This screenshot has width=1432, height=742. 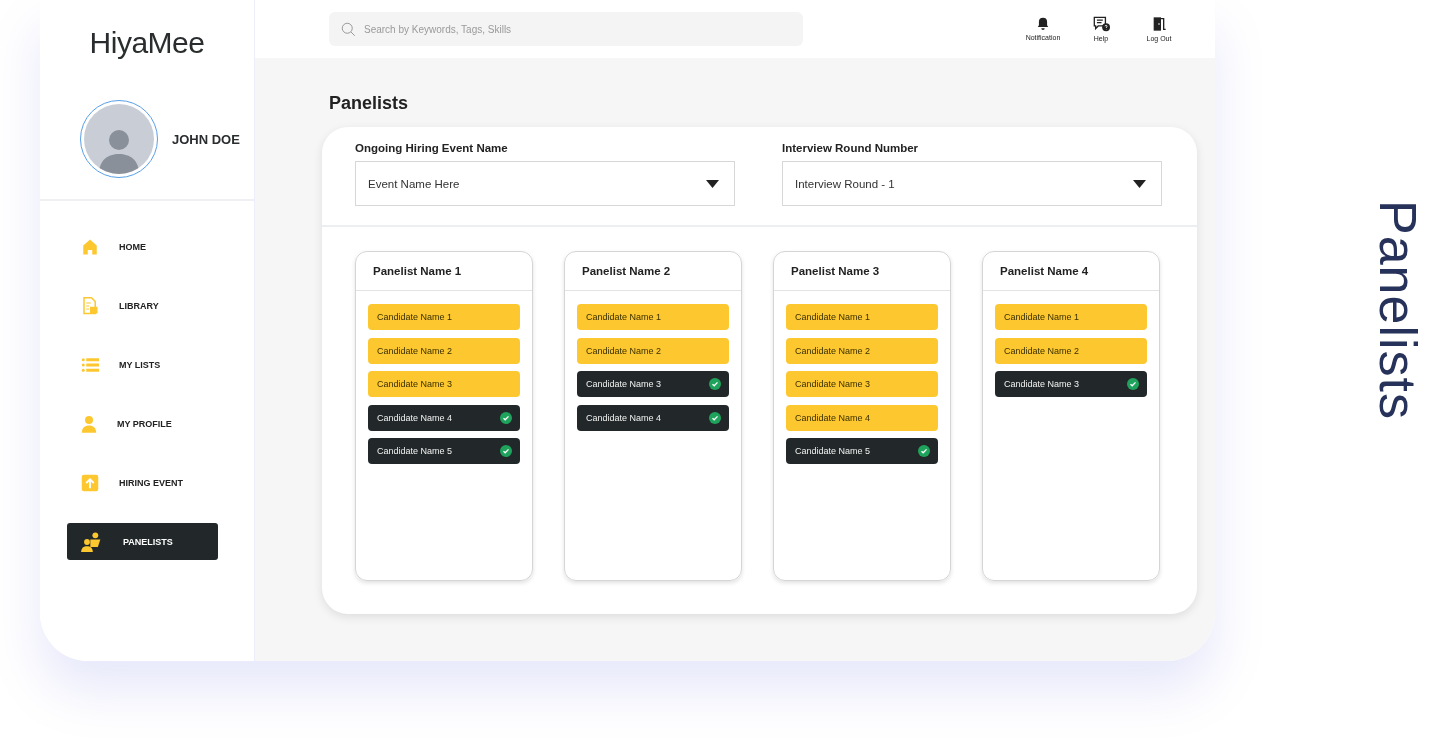 What do you see at coordinates (566, 29) in the screenshot?
I see `search-field: Search by Keywords, Tags, Skills` at bounding box center [566, 29].